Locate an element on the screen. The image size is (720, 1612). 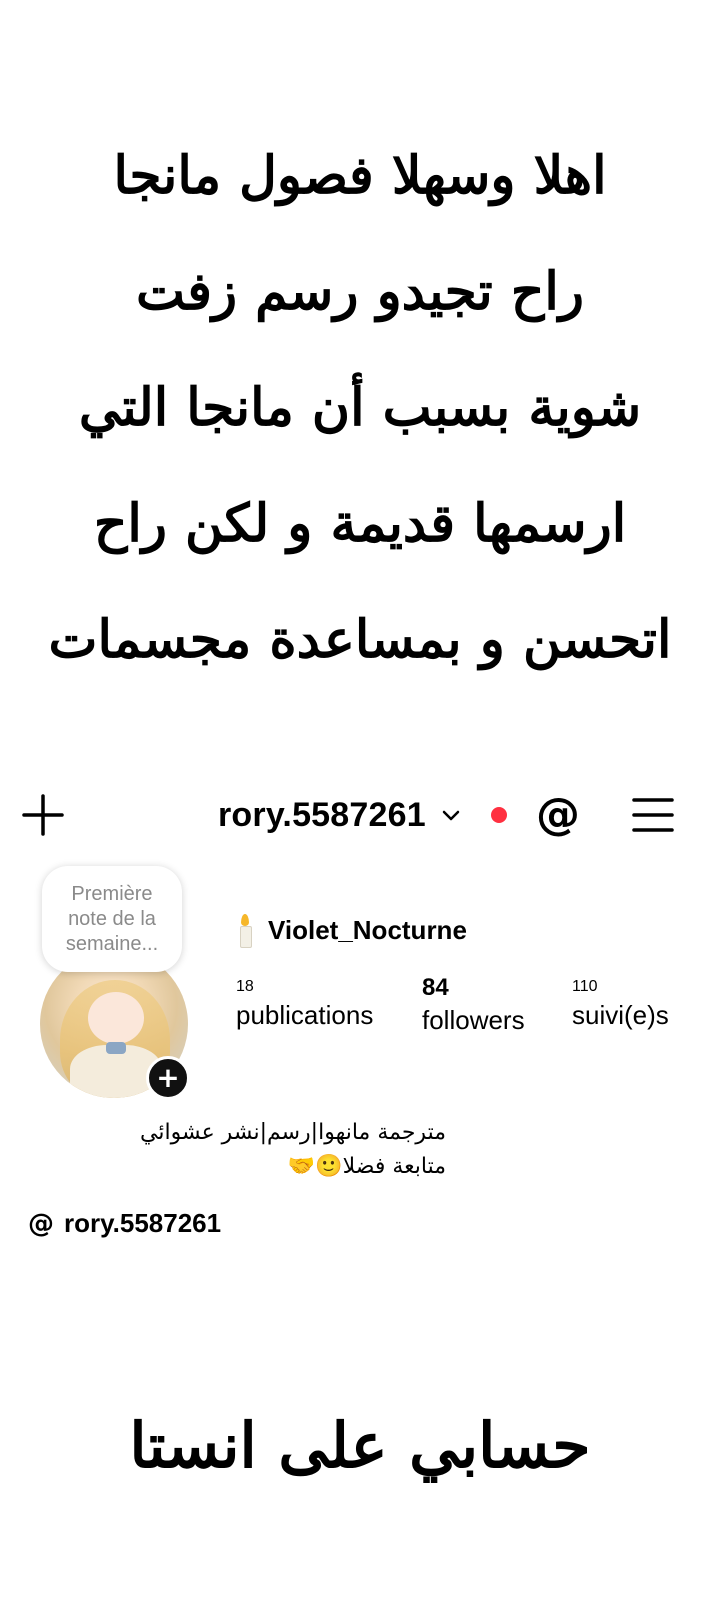
intro-line: راح تجيدو رسم زفت is located at coordinates (360, 291).